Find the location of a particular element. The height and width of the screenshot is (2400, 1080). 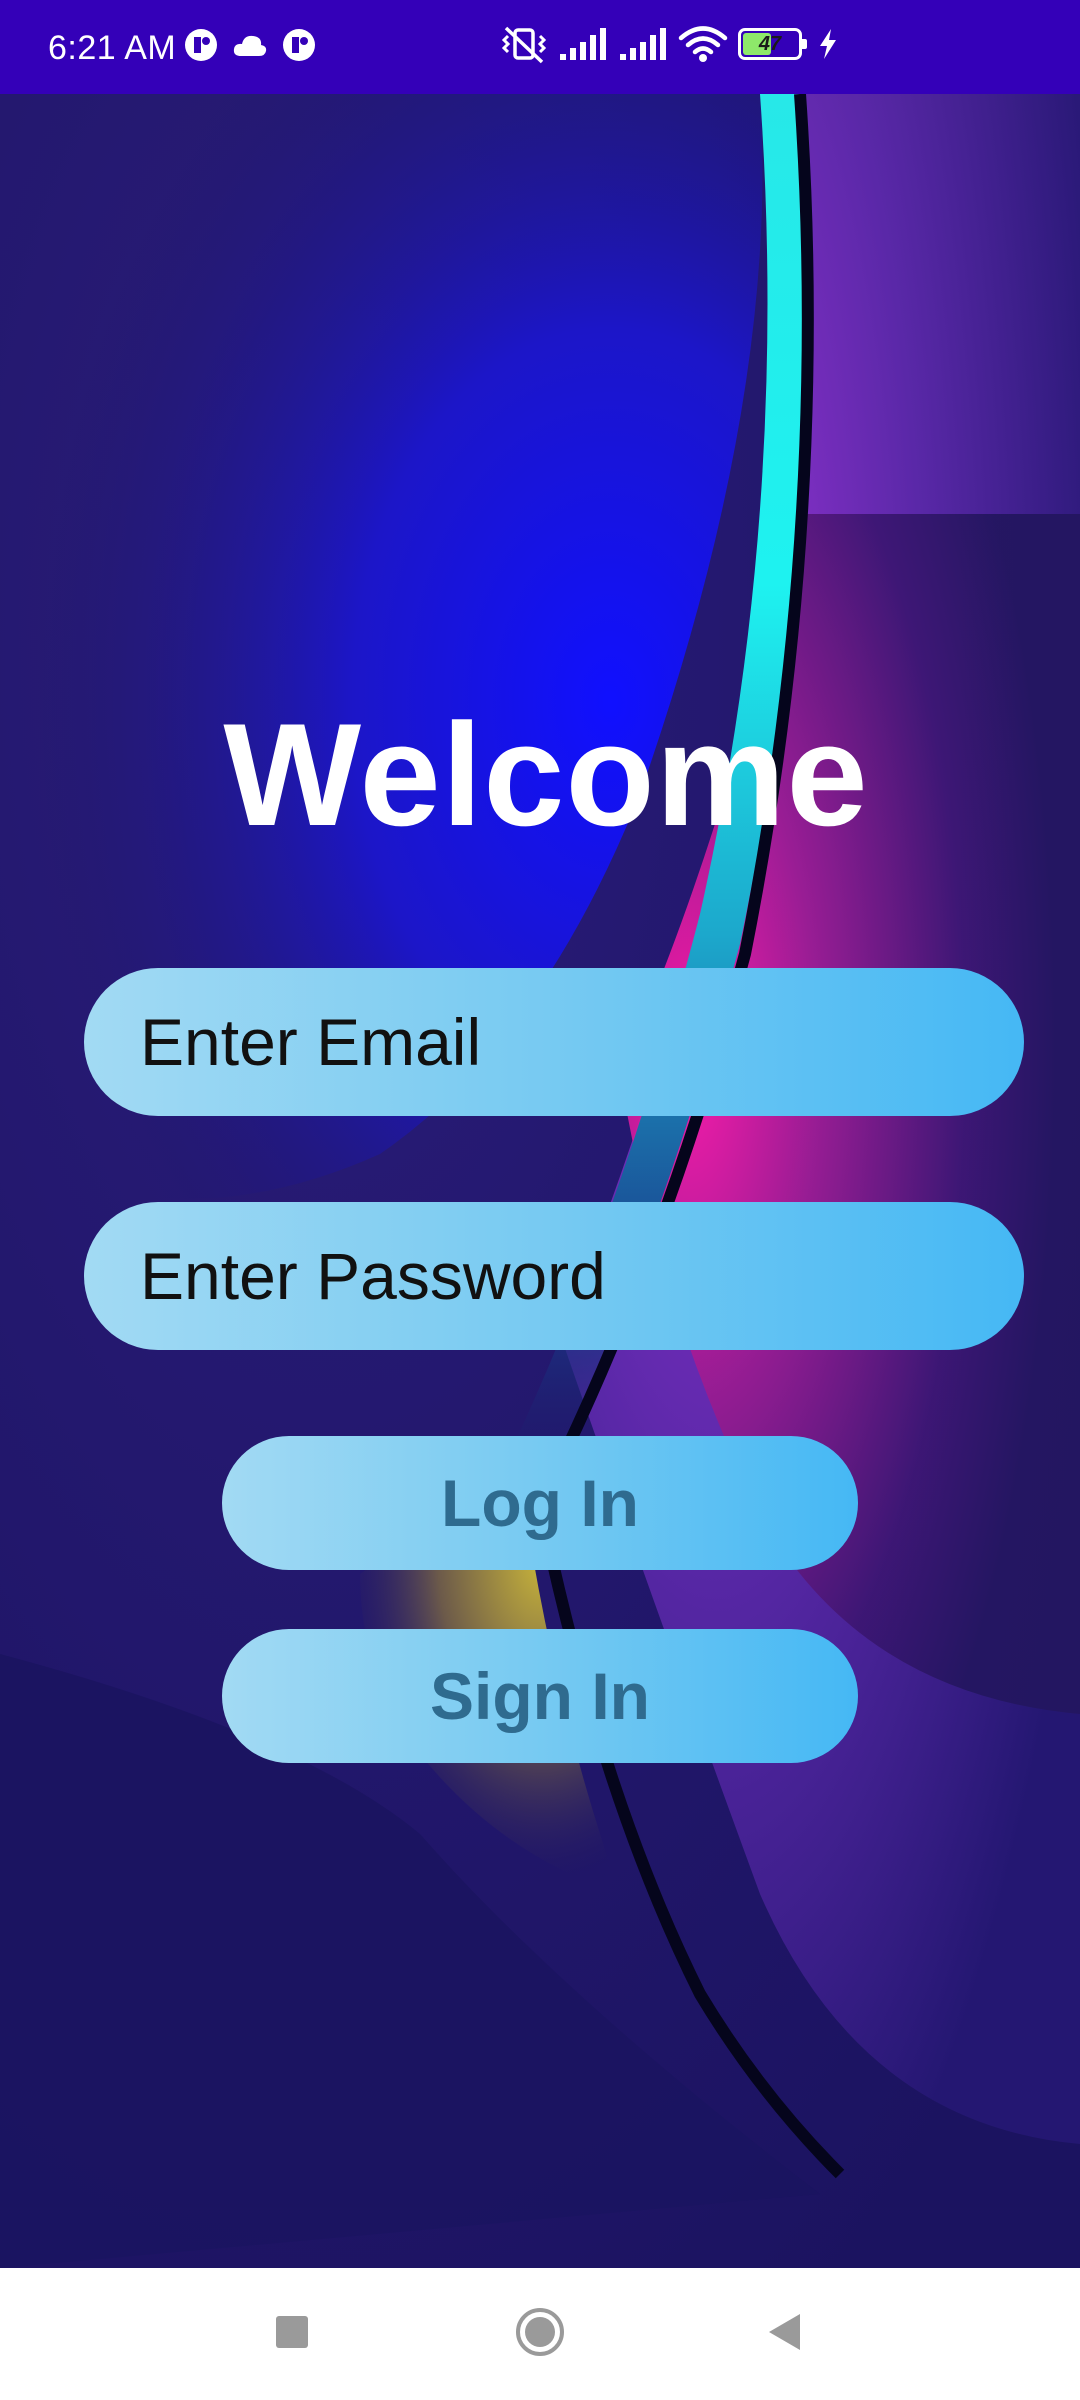

login-button-label: Log In is located at coordinates (540, 1503).